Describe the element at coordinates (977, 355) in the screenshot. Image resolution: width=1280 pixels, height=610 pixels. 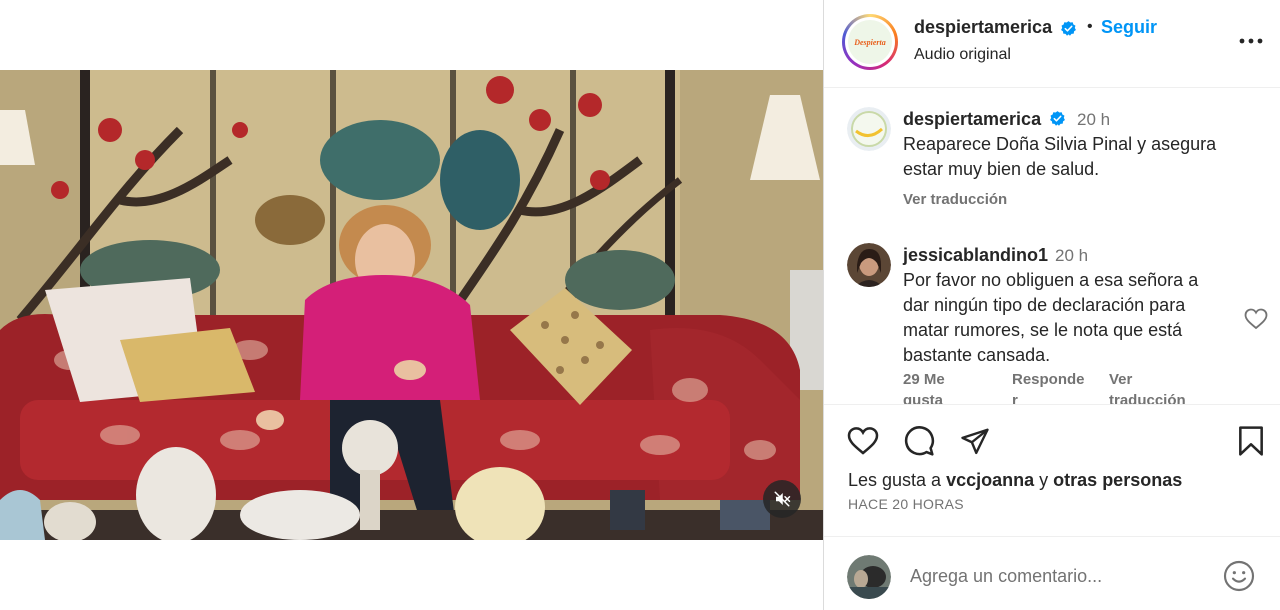
I see `comment-text-line-4: bastante cansada.` at that location.